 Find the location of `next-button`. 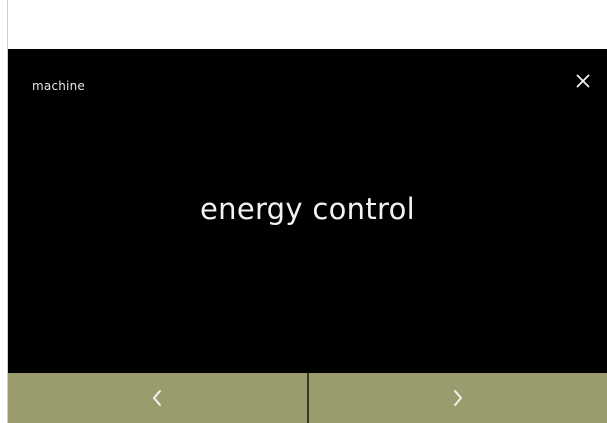

next-button is located at coordinates (457, 398).